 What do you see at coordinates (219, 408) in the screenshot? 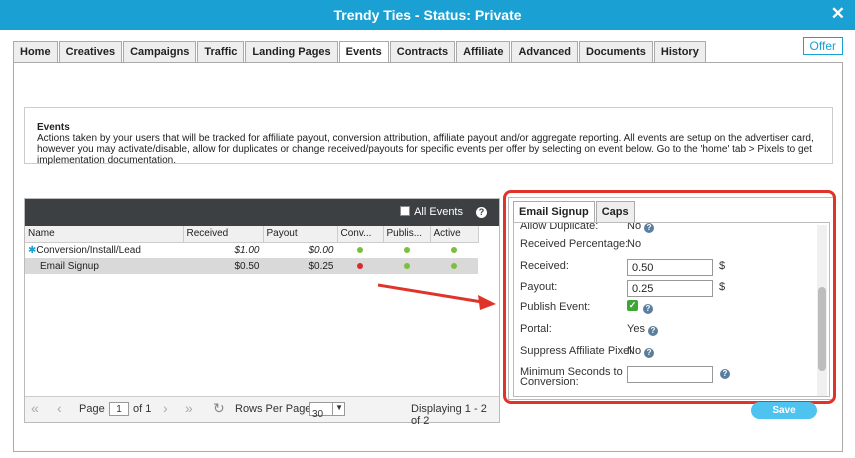
I see `refresh-icon: ↻` at bounding box center [219, 408].